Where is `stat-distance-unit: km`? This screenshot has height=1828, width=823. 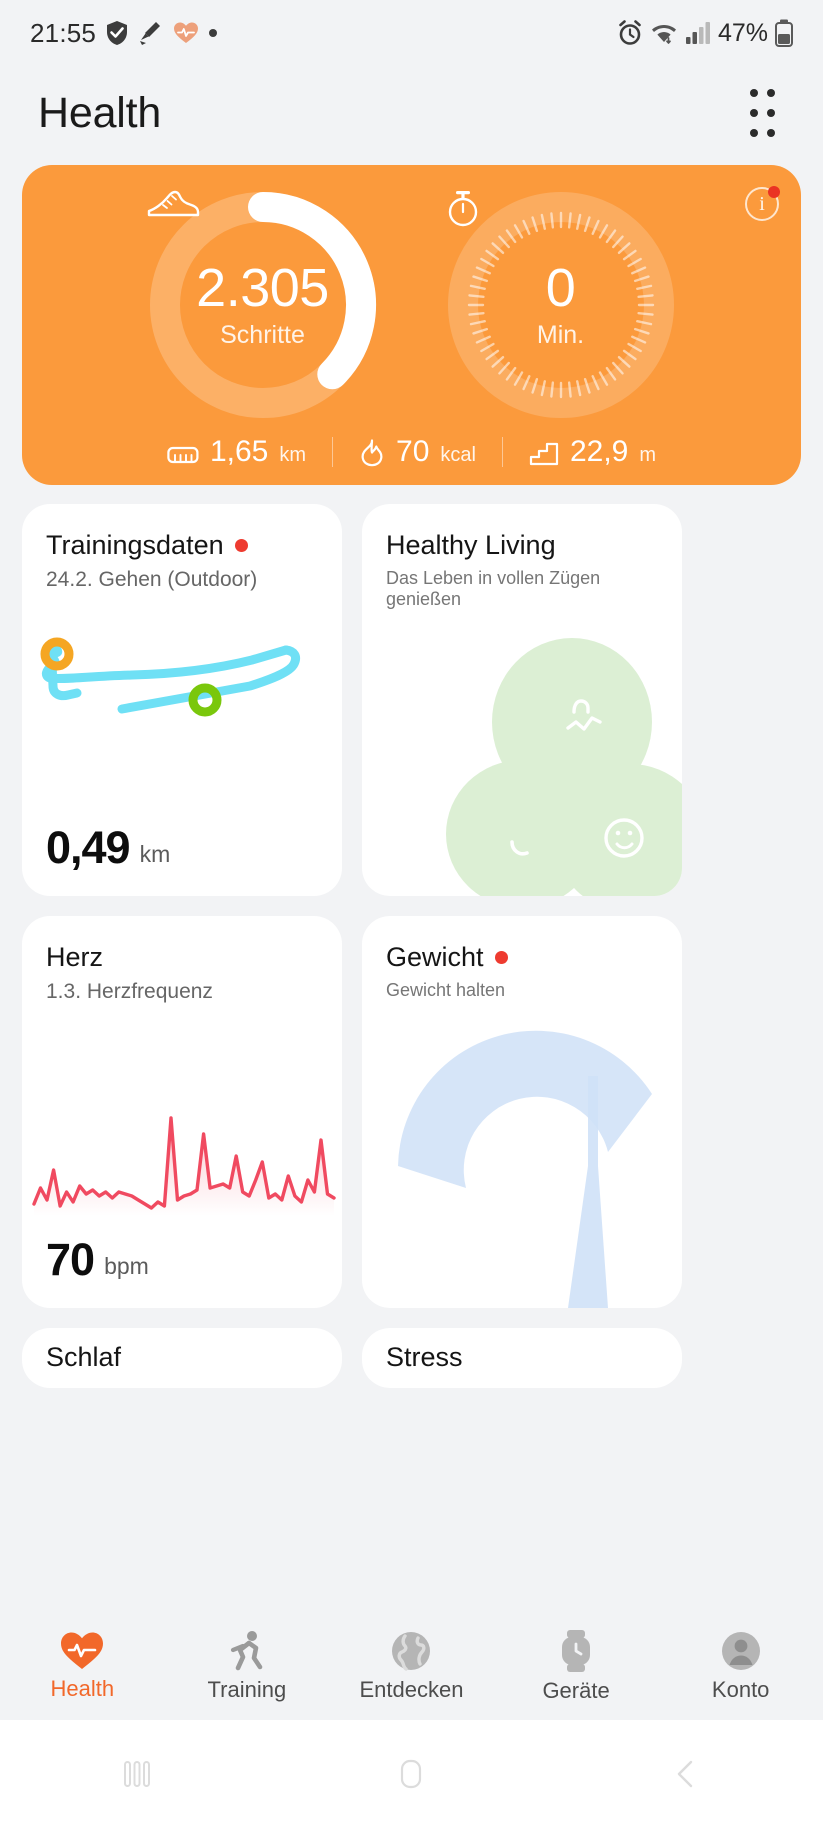
stat-distance-unit: km is located at coordinates (293, 455).